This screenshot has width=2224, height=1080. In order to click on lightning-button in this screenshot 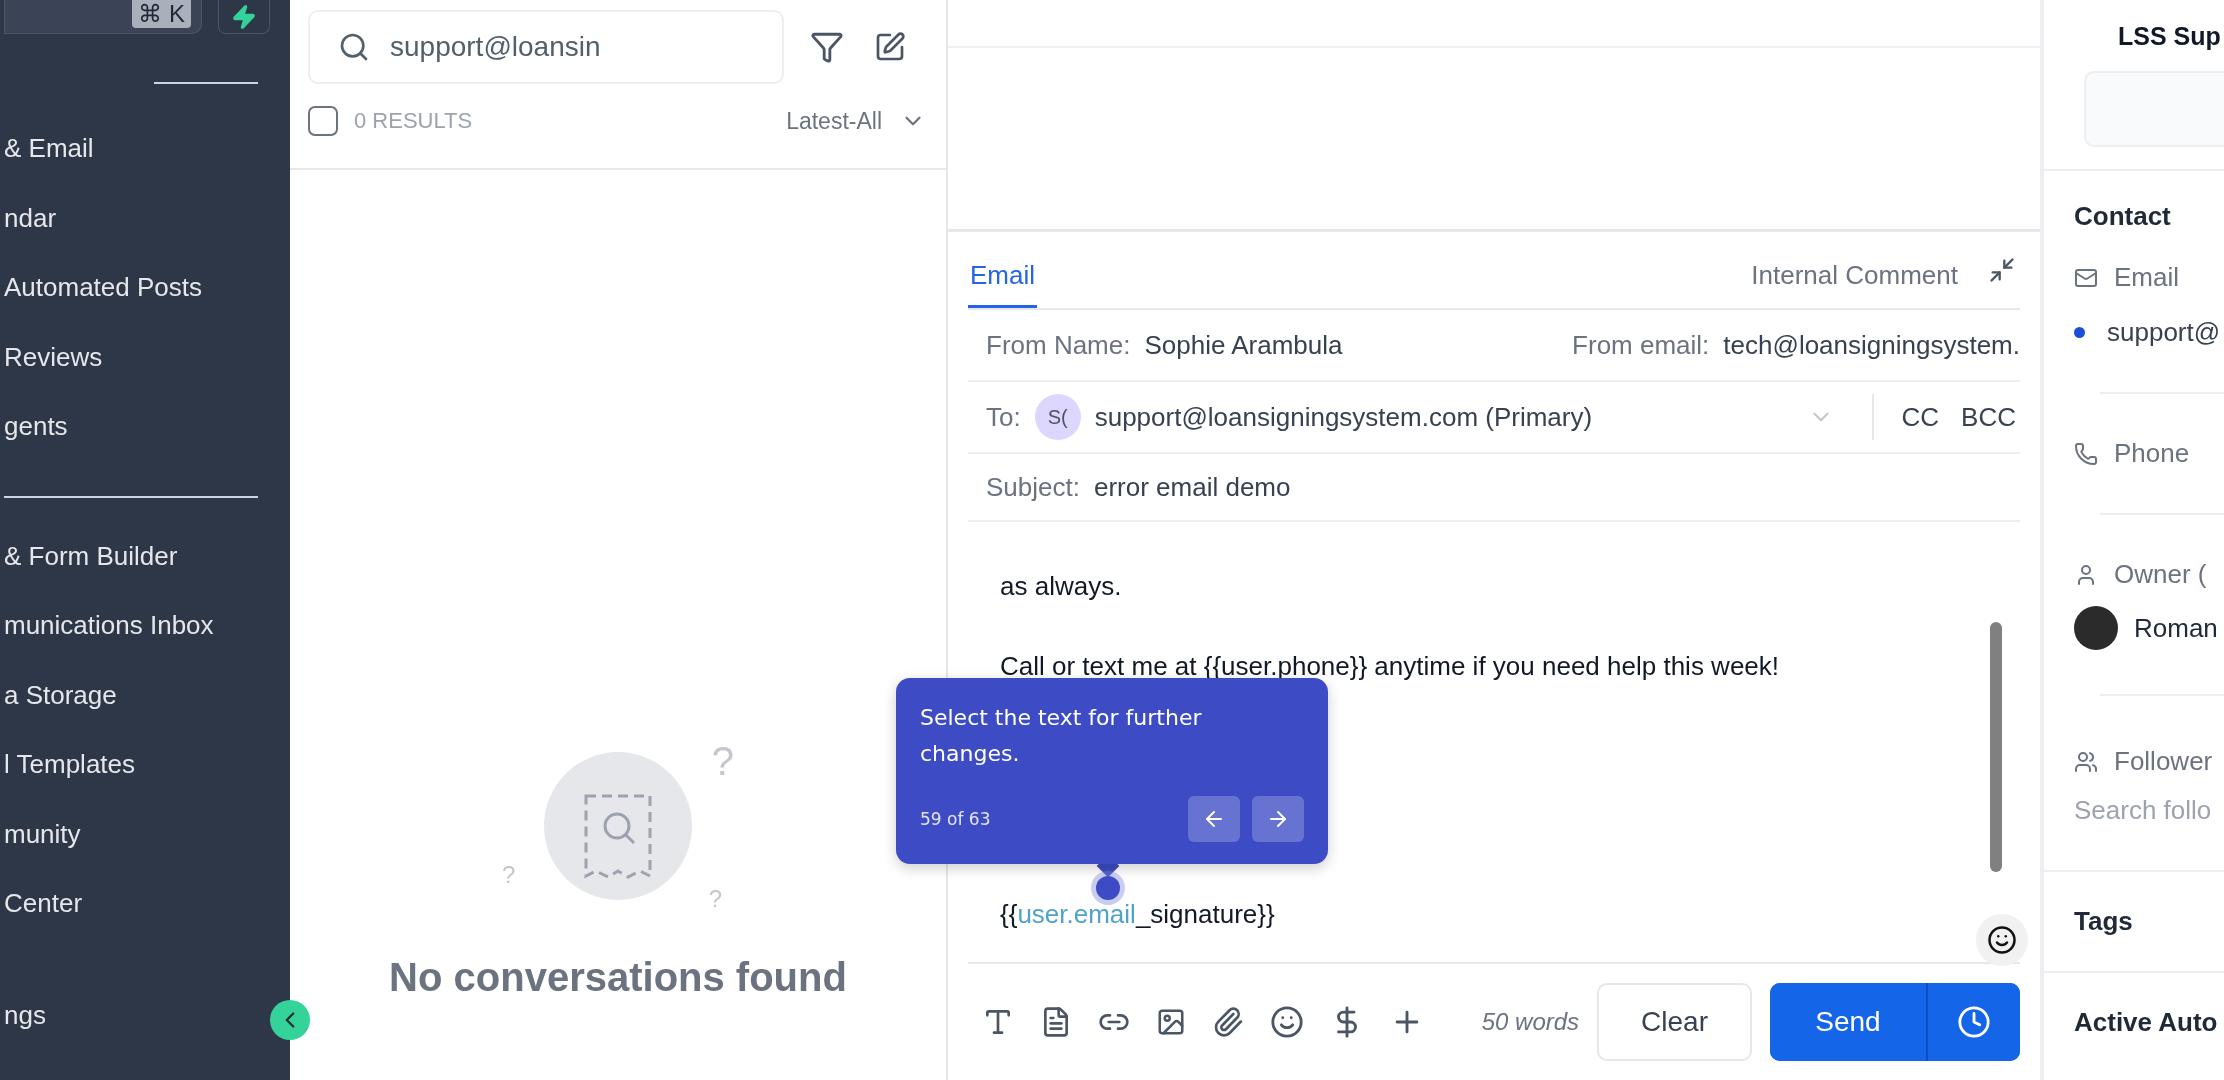, I will do `click(244, 17)`.